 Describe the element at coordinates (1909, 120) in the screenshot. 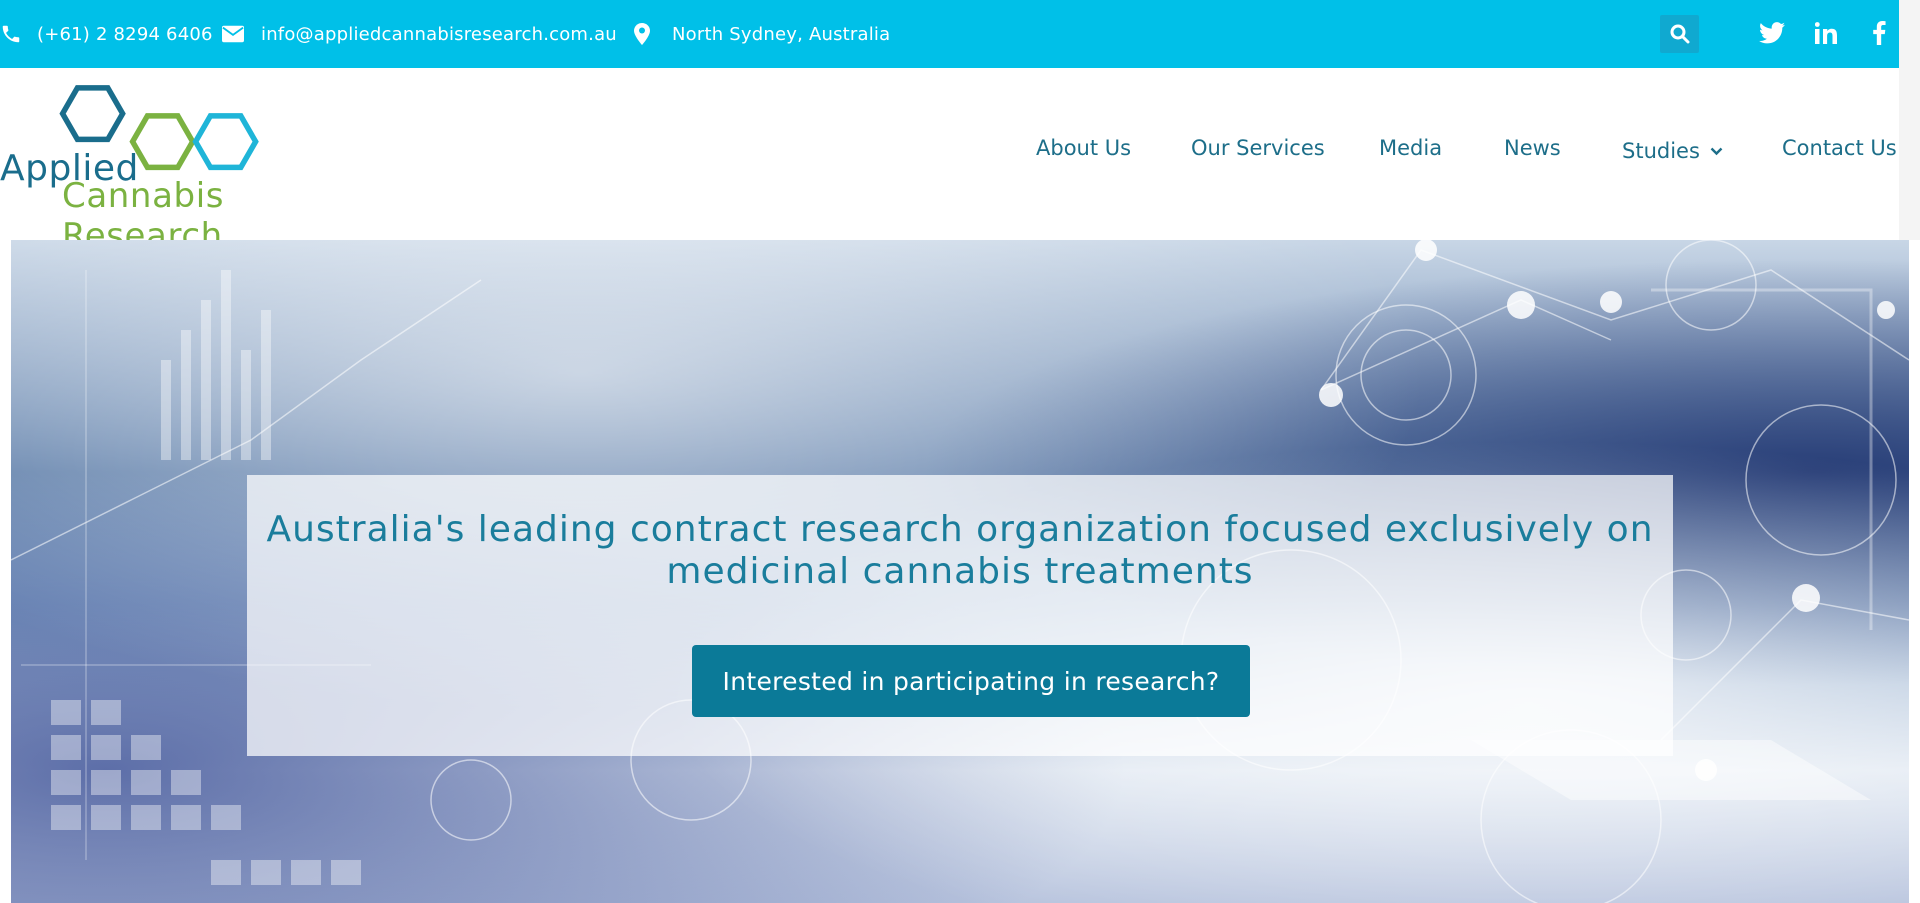

I see `scrollbar-track` at that location.